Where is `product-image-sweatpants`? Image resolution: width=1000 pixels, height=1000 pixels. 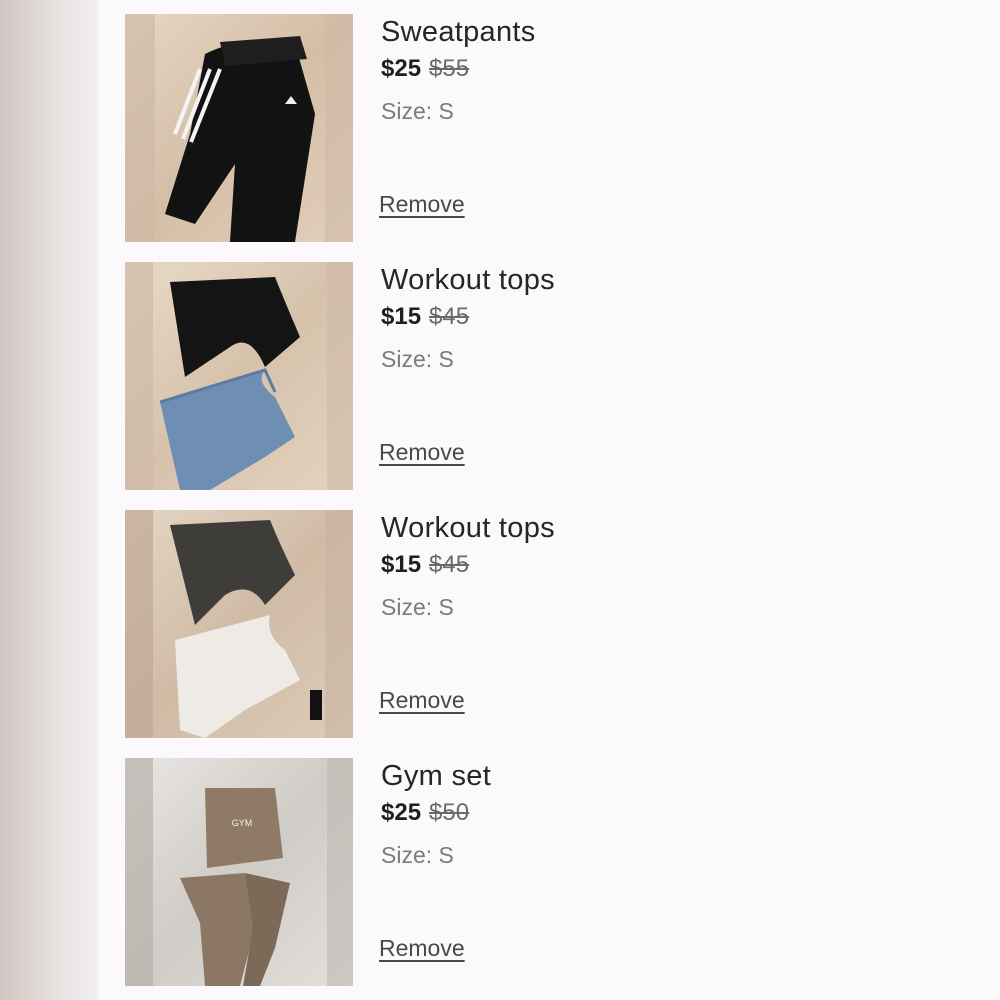
product-image-sweatpants is located at coordinates (239, 128).